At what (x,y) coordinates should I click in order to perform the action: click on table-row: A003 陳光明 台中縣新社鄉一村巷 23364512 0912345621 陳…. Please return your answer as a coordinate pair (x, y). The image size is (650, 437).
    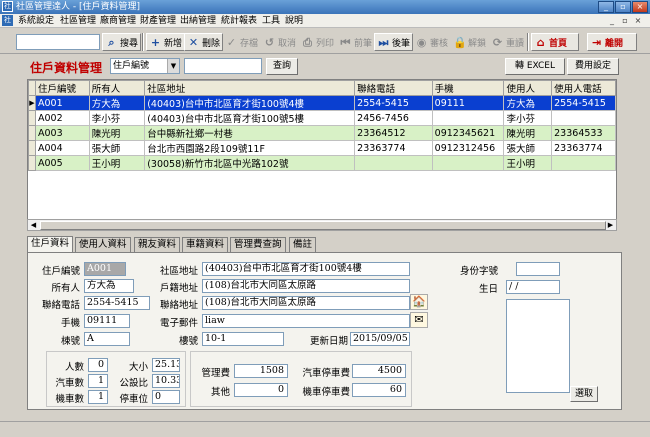
    Looking at the image, I should click on (322, 133).